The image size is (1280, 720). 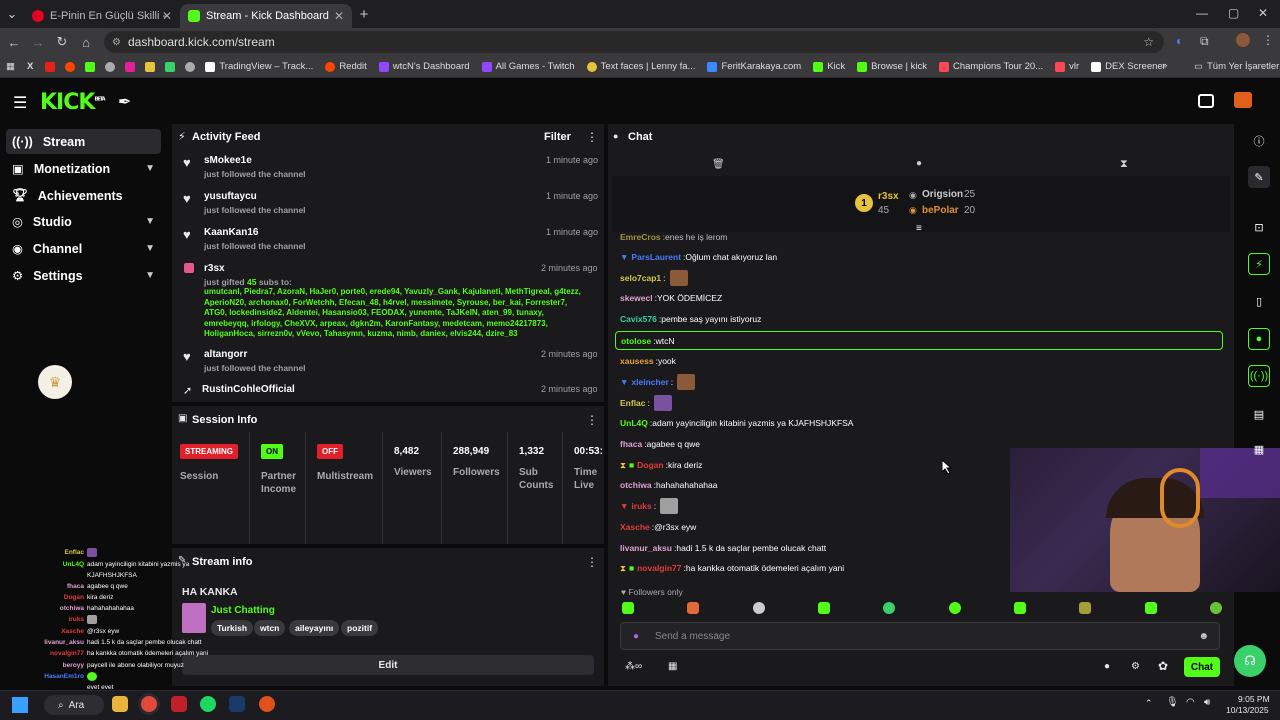 I want to click on bookmark-browse-kick: Browse | kick, so click(x=892, y=66).